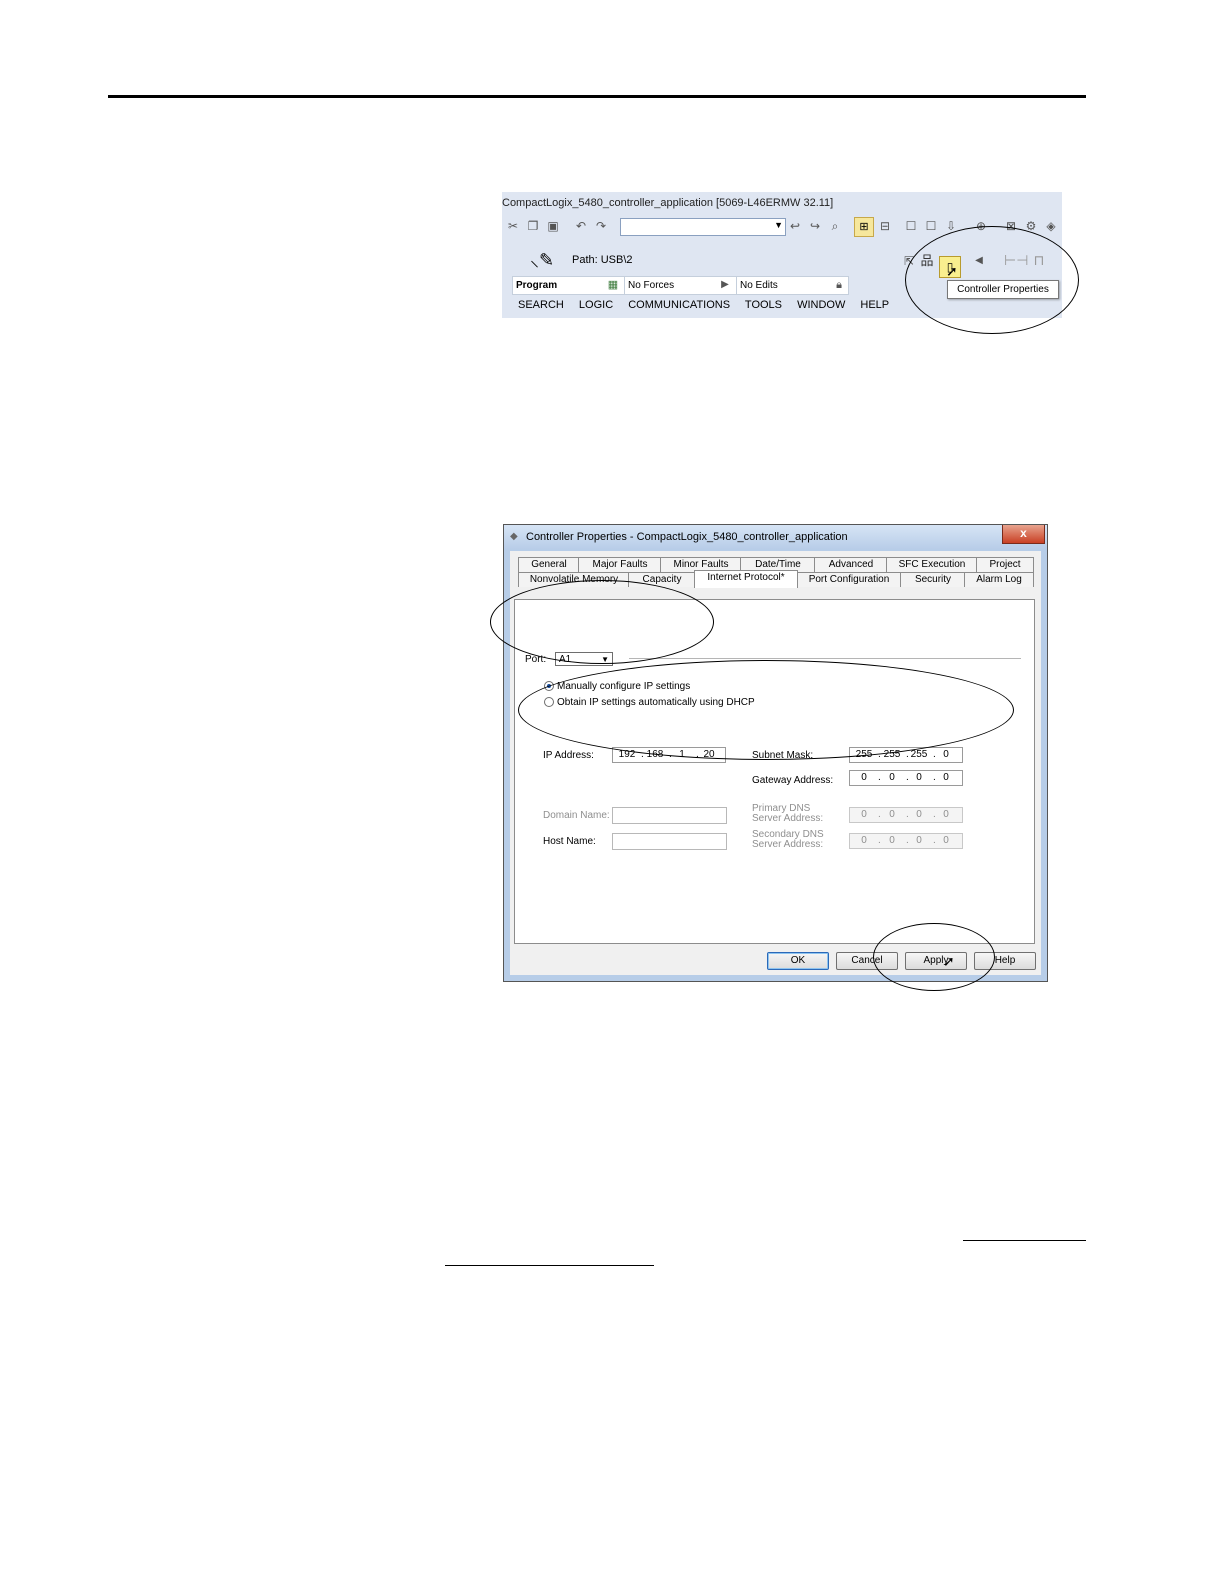 This screenshot has height=1584, width=1224. I want to click on logical-organizer-icon: ⊟, so click(885, 226).